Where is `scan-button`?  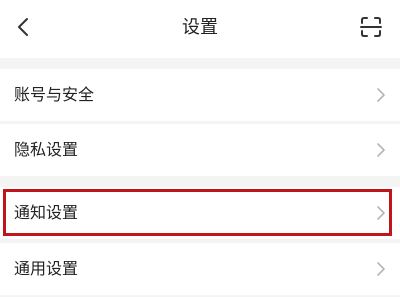
scan-button is located at coordinates (371, 27).